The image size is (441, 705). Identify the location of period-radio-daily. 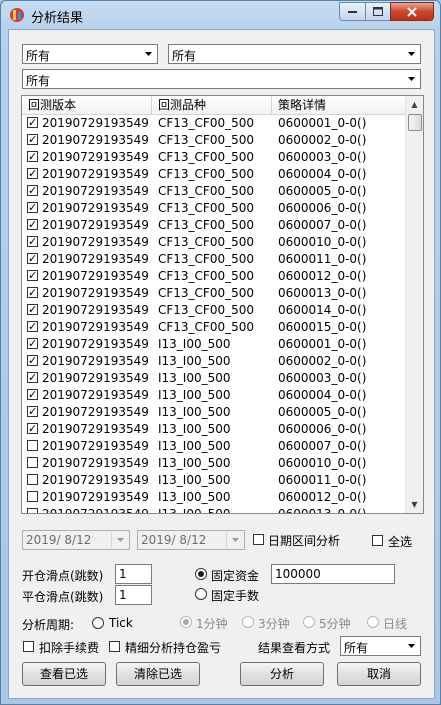
(373, 622).